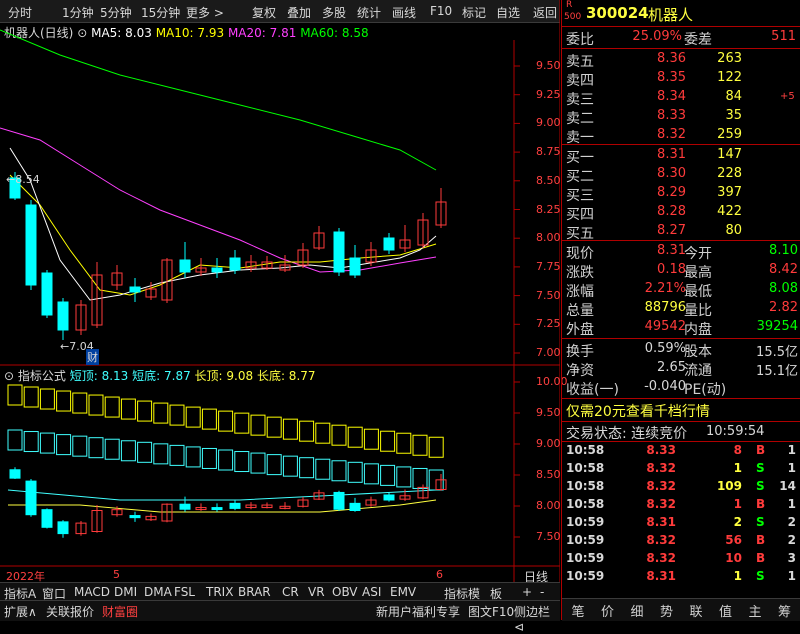  Describe the element at coordinates (254, 592) in the screenshot. I see `indicator-tab: BRAR` at that location.